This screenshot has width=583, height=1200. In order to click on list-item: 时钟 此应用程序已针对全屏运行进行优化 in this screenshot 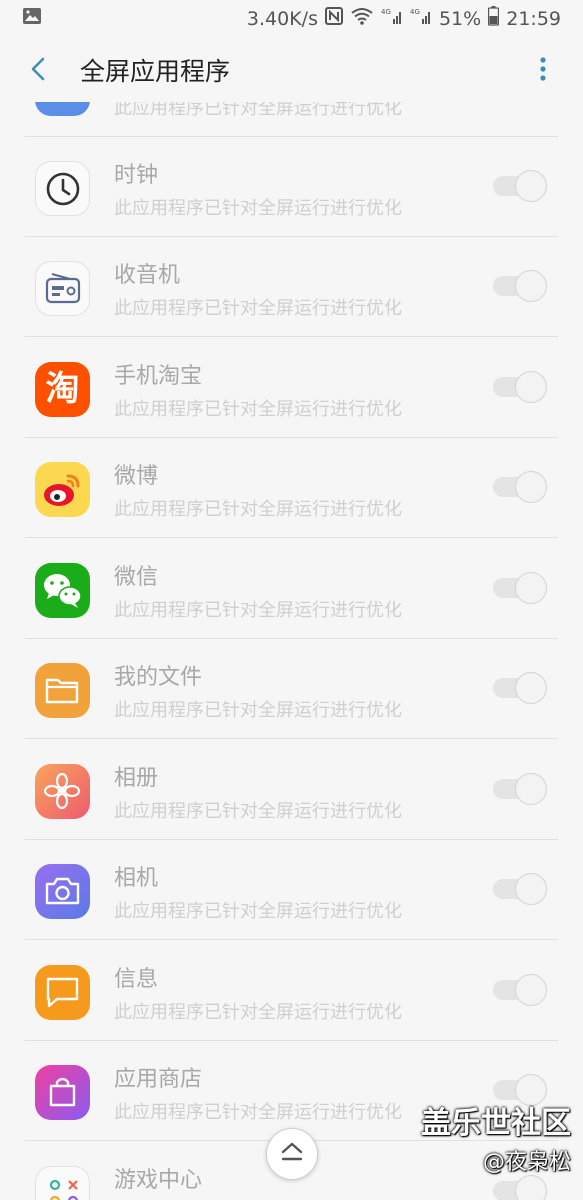, I will do `click(291, 187)`.